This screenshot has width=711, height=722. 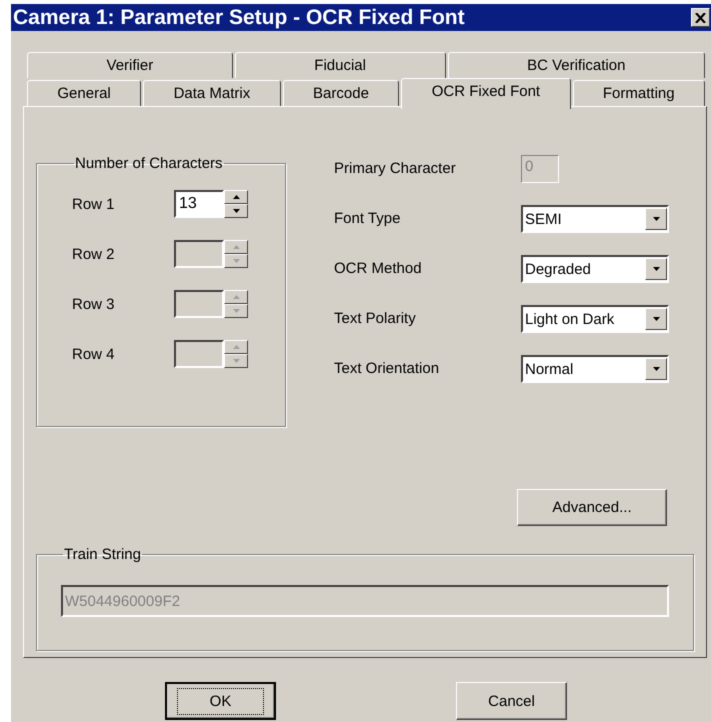 What do you see at coordinates (395, 168) in the screenshot?
I see `field-label: Primary Character` at bounding box center [395, 168].